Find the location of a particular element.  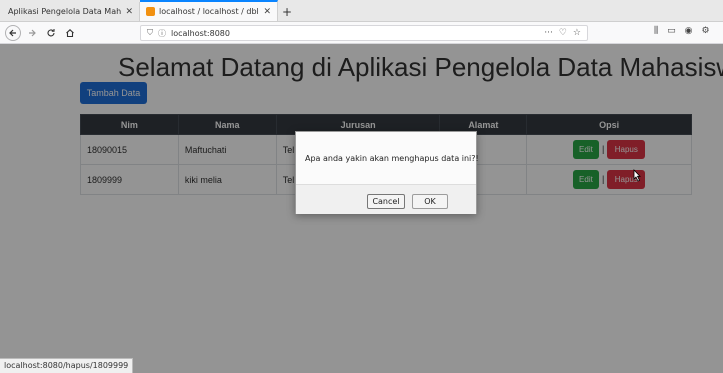

ok-button: OK is located at coordinates (430, 201).